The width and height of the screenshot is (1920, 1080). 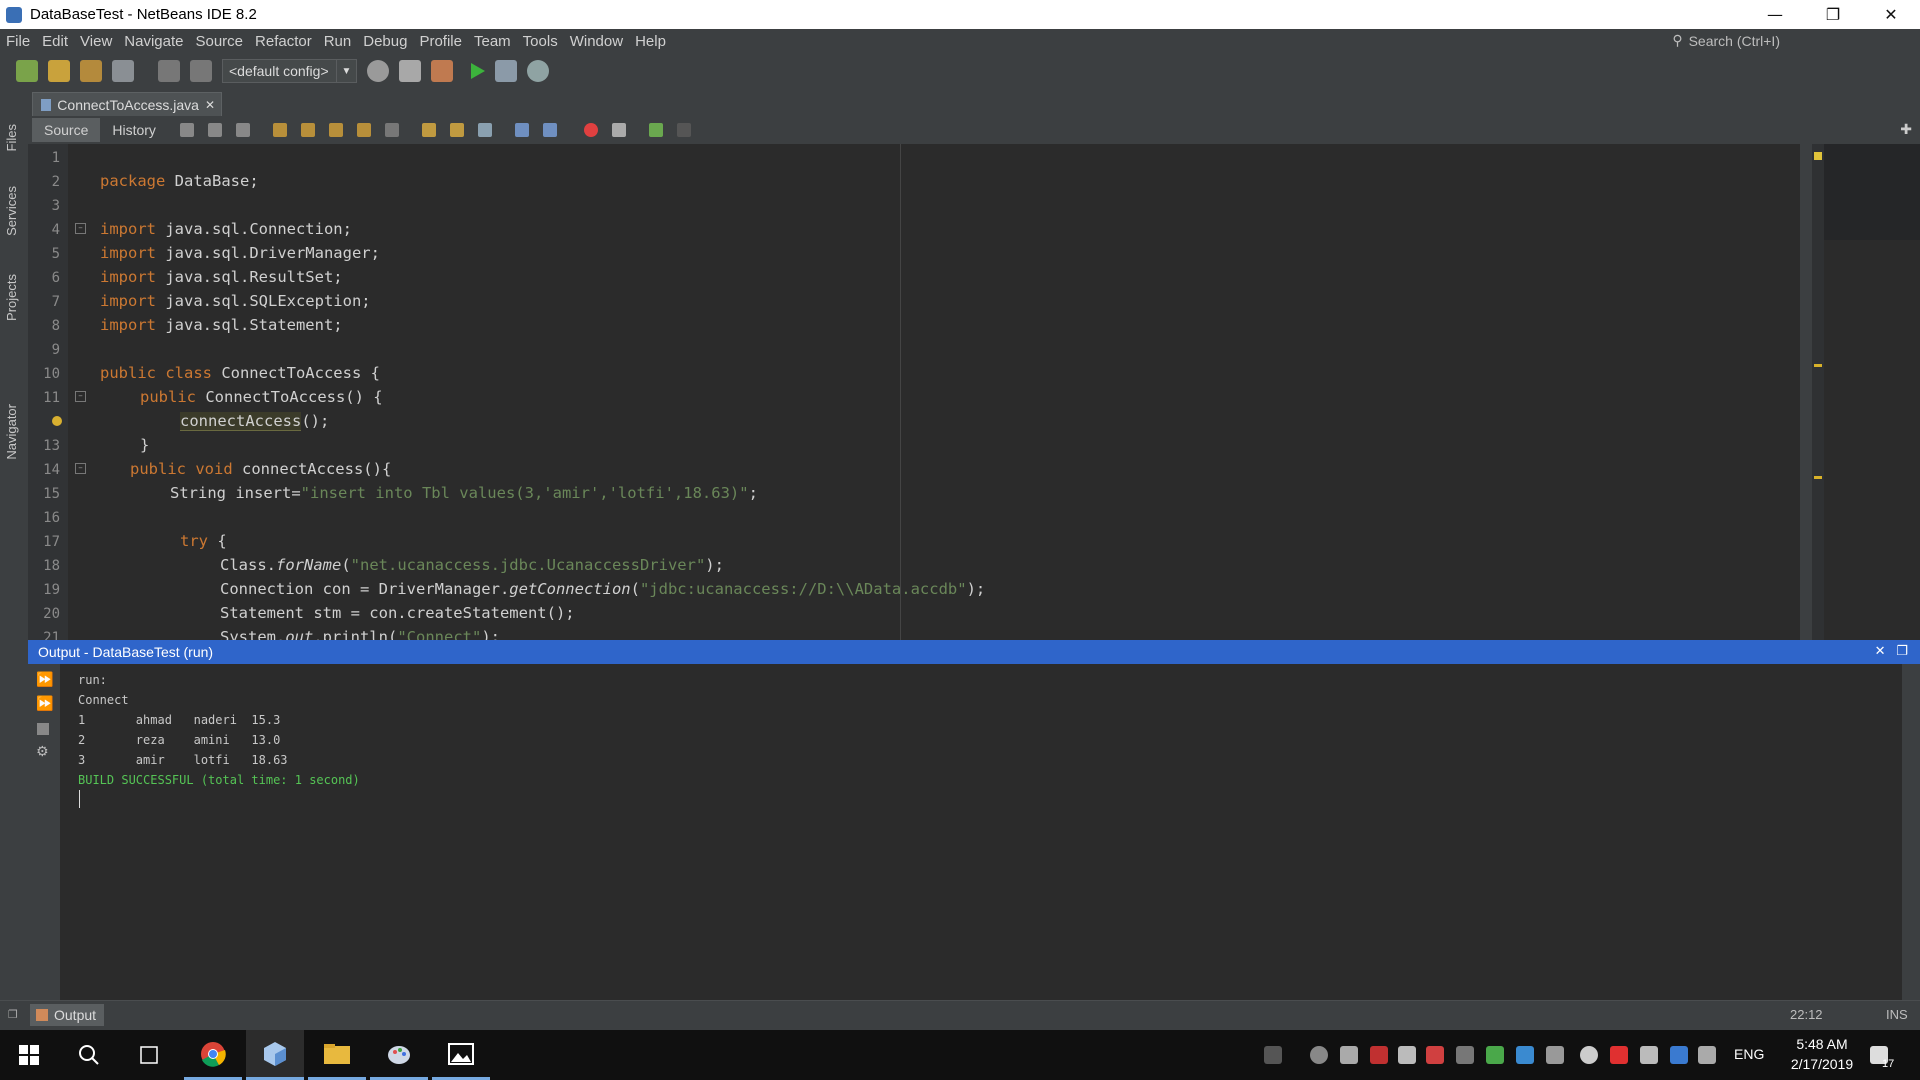 I want to click on settings-wrench-icon: ⚙, so click(x=42, y=752).